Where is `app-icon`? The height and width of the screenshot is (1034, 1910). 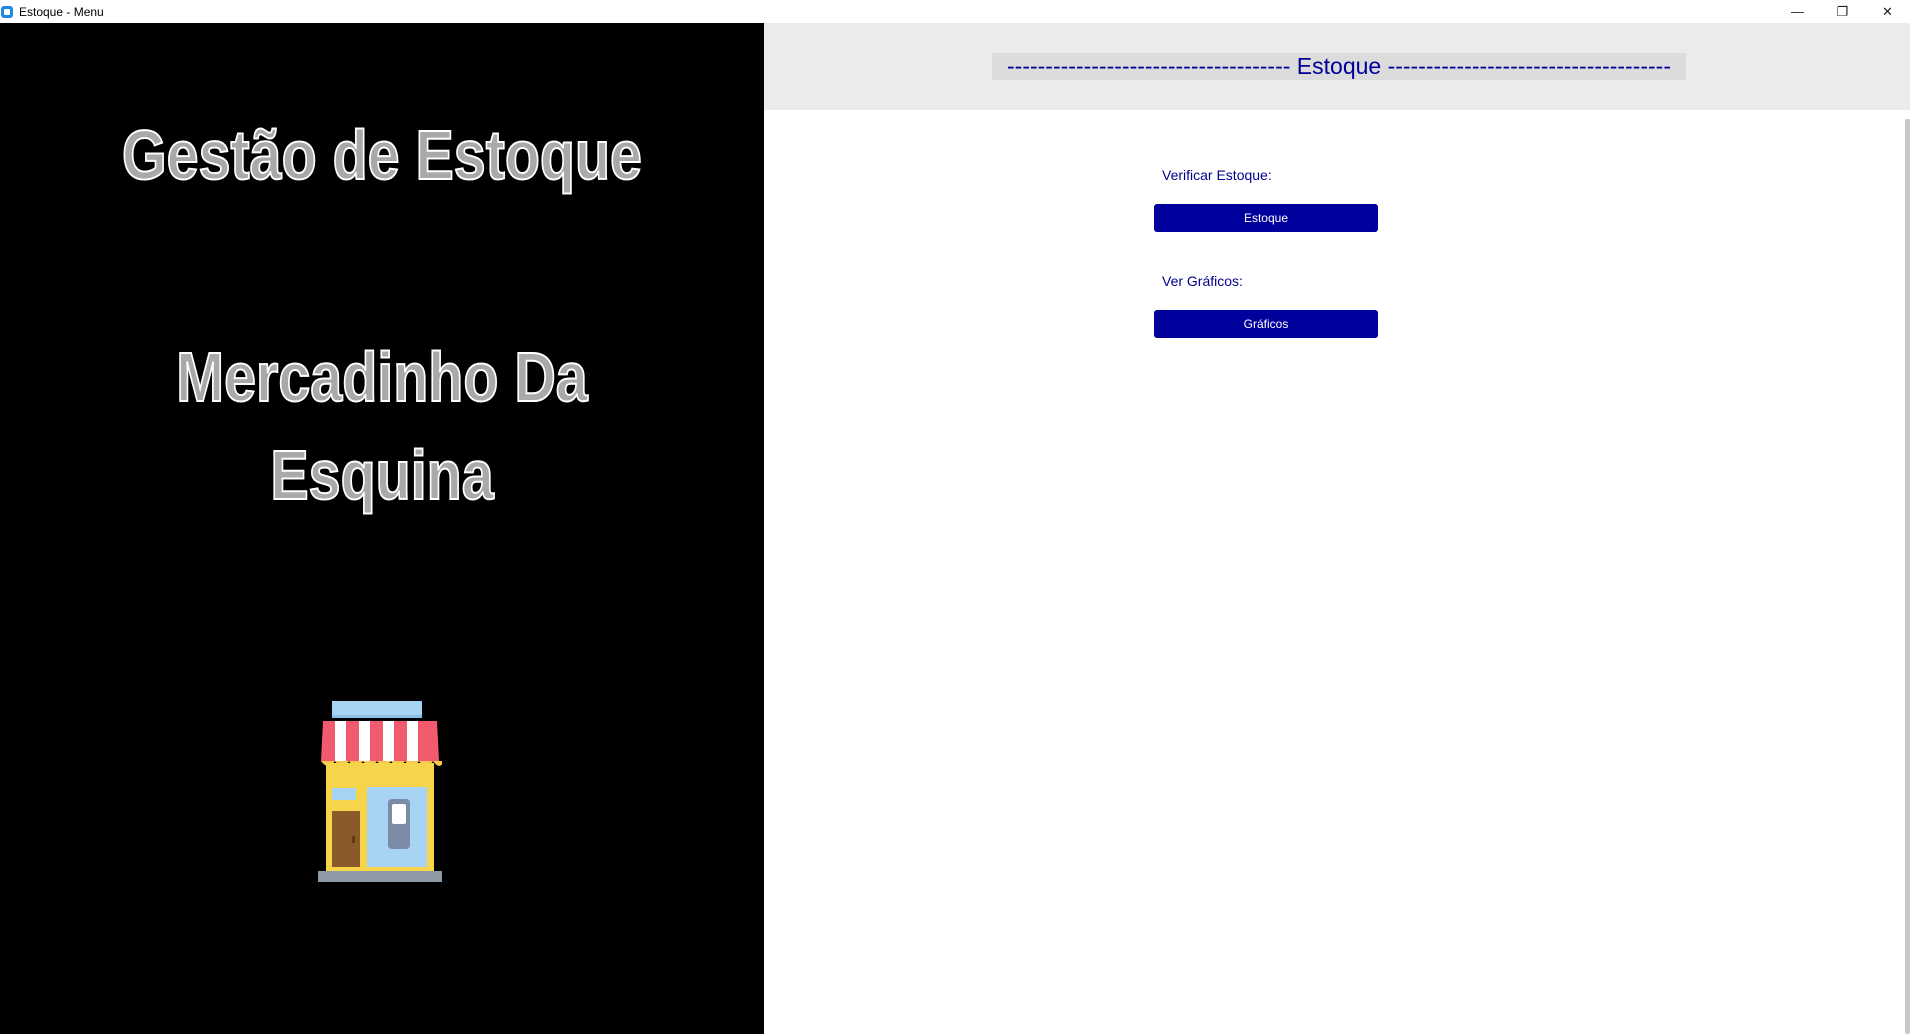
app-icon is located at coordinates (7, 11).